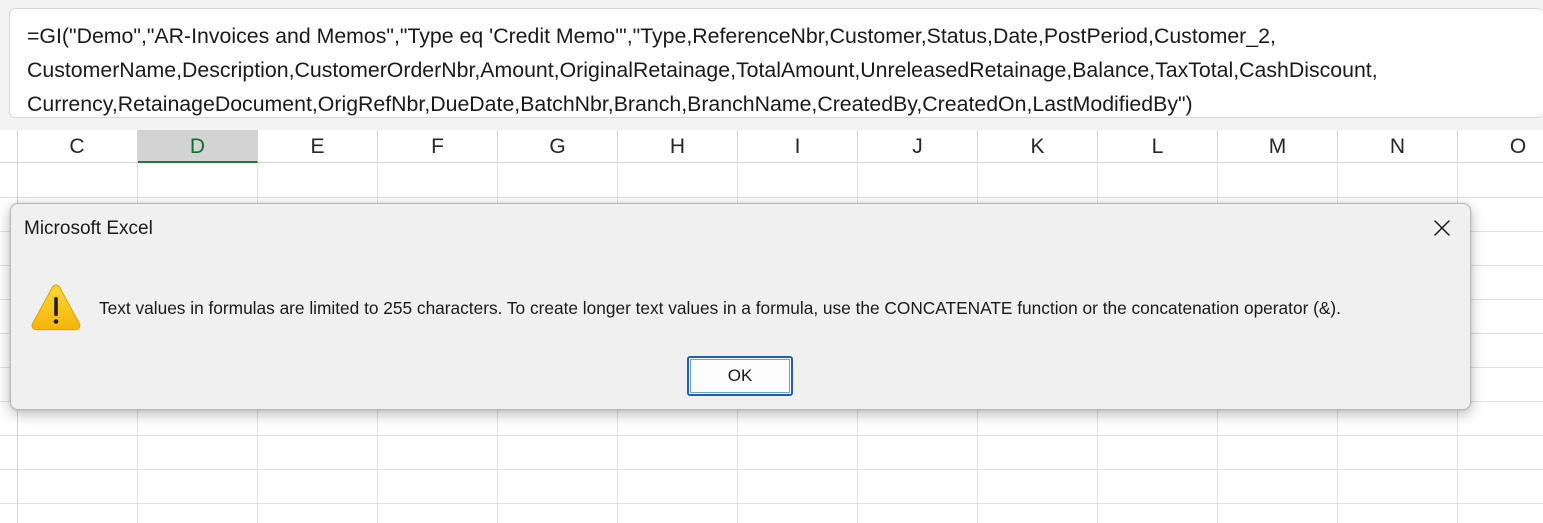 This screenshot has width=1543, height=523. I want to click on close-button, so click(1442, 228).